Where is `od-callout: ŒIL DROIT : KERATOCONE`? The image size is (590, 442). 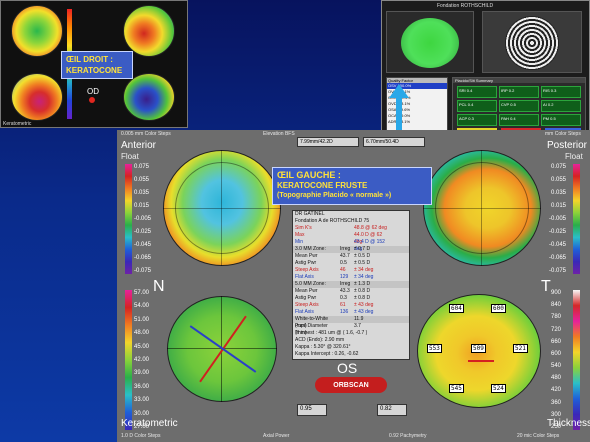
od-callout: ŒIL DROIT : KERATOCONE is located at coordinates (97, 65).